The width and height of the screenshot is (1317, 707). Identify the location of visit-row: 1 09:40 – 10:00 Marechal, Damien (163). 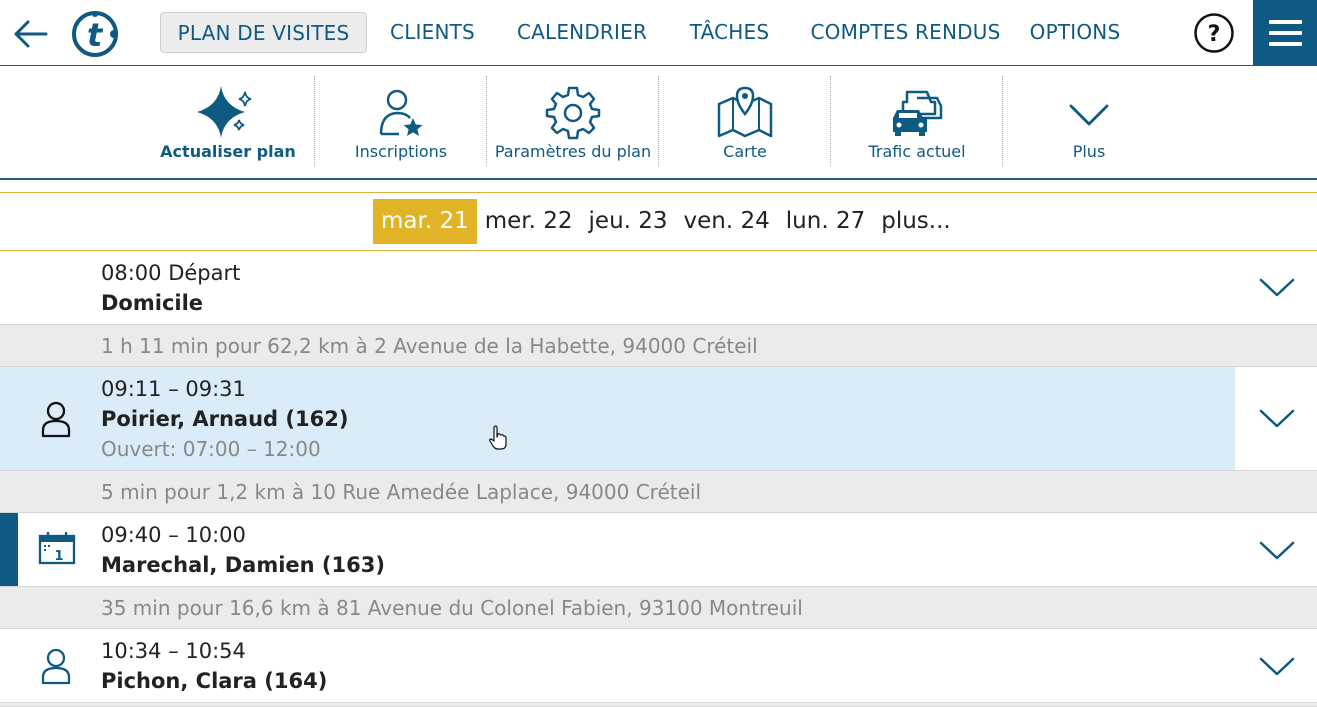
(658, 549).